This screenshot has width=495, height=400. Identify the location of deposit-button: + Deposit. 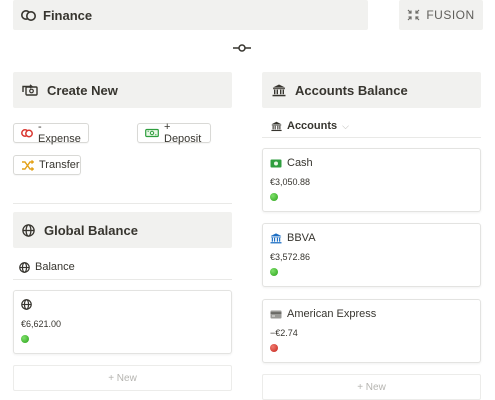
(174, 133).